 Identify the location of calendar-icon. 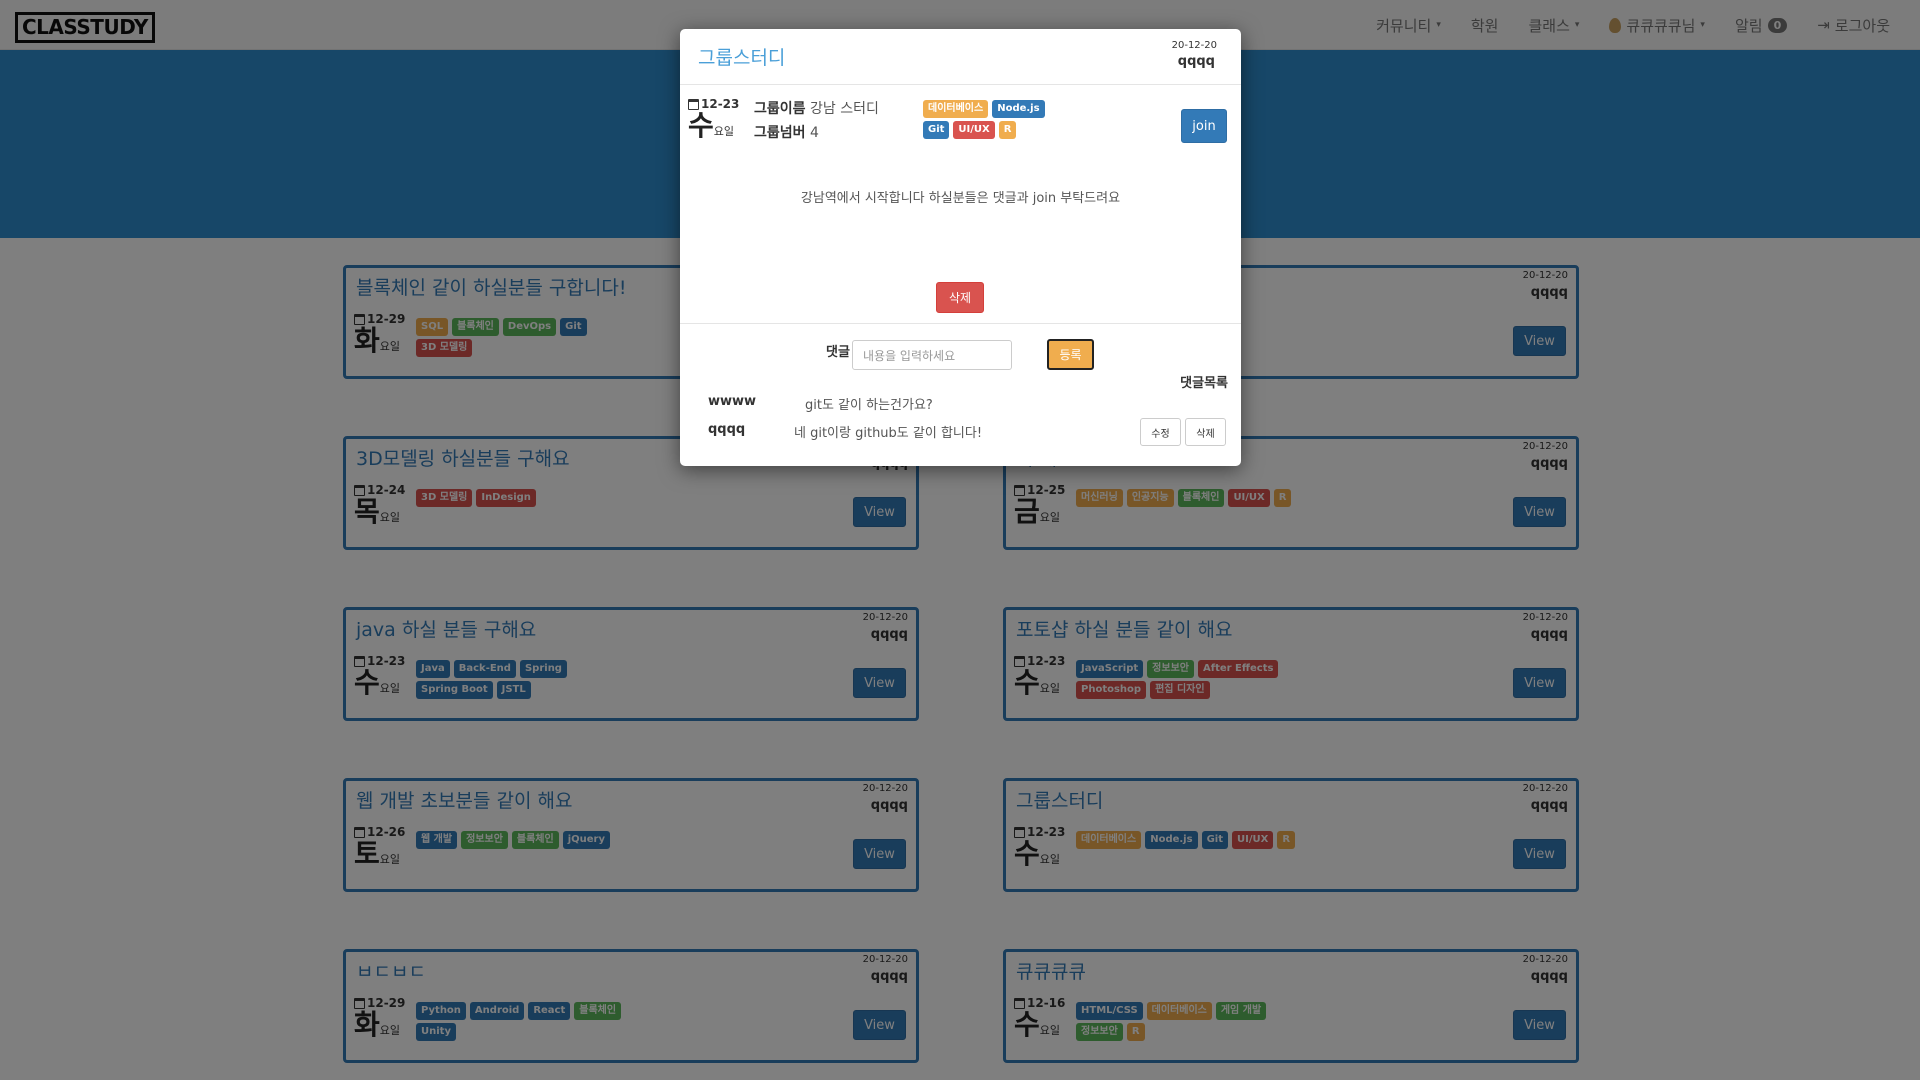
(693, 104).